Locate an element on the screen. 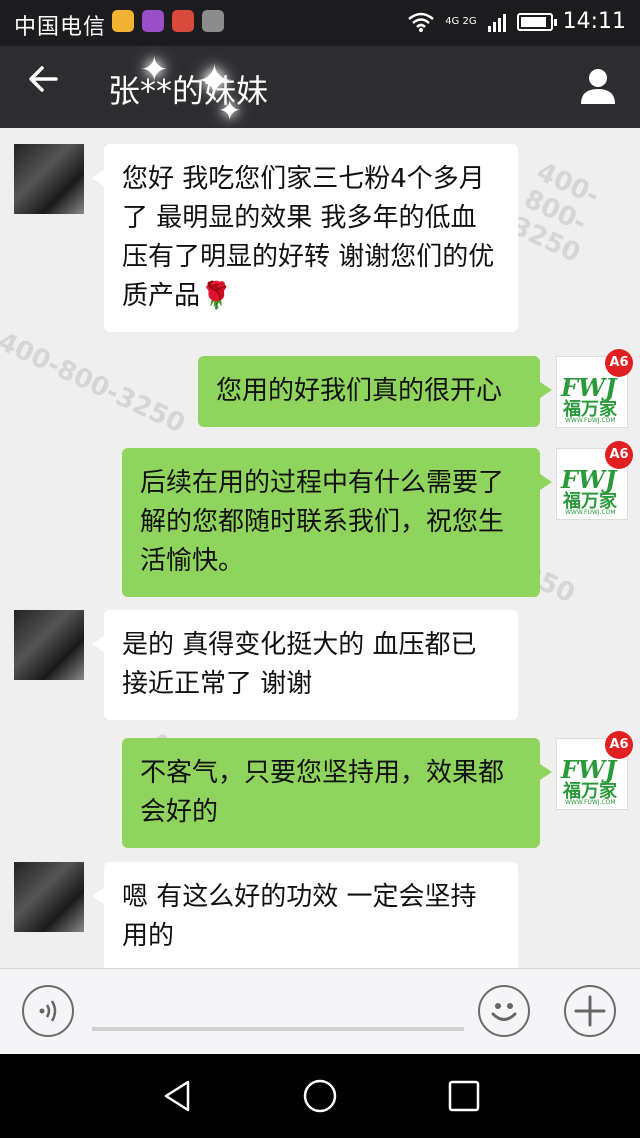 The height and width of the screenshot is (1138, 640). input-bar is located at coordinates (320, 1011).